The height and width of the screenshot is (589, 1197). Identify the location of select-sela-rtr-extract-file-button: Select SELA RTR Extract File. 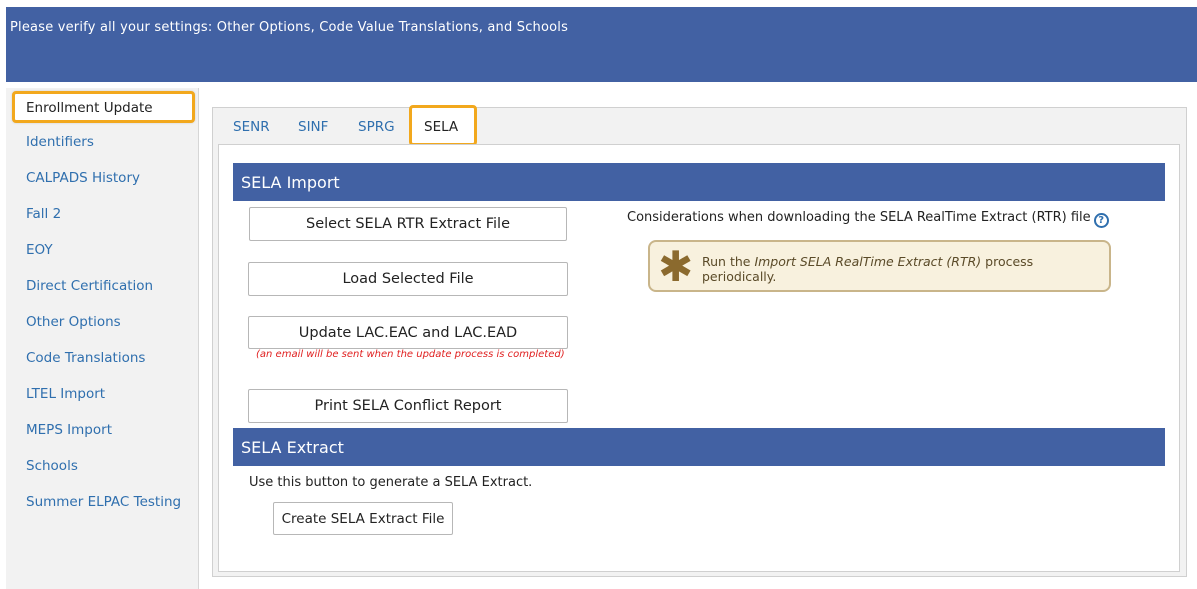
(408, 224).